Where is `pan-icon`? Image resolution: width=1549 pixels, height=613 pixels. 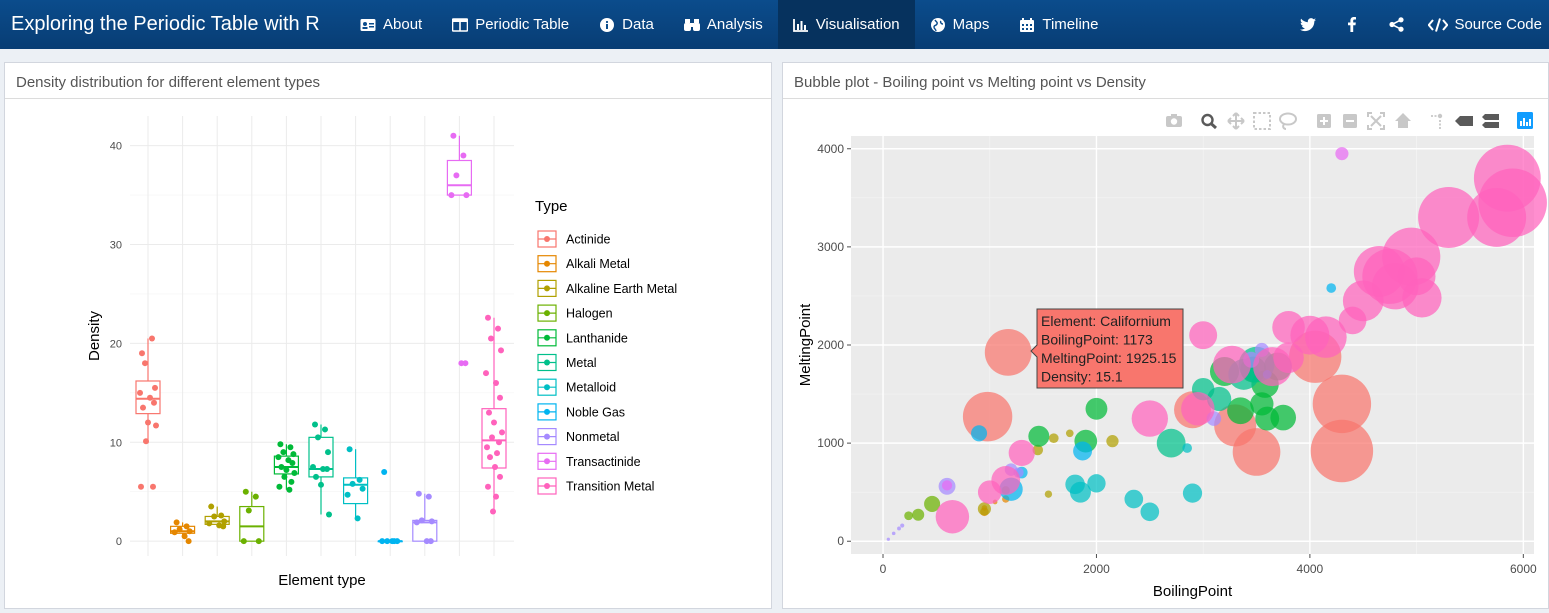 pan-icon is located at coordinates (1236, 121).